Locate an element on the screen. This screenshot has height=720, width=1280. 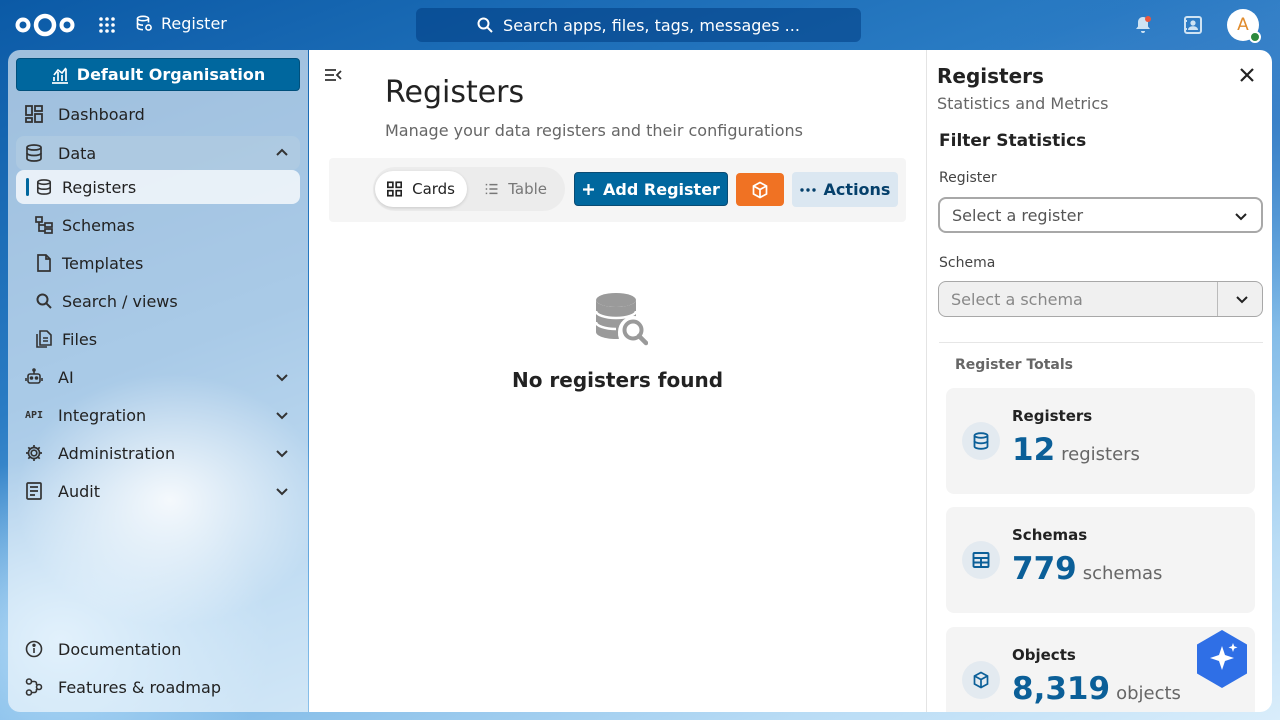
sidebar-item-templates: Templates is located at coordinates (158, 263).